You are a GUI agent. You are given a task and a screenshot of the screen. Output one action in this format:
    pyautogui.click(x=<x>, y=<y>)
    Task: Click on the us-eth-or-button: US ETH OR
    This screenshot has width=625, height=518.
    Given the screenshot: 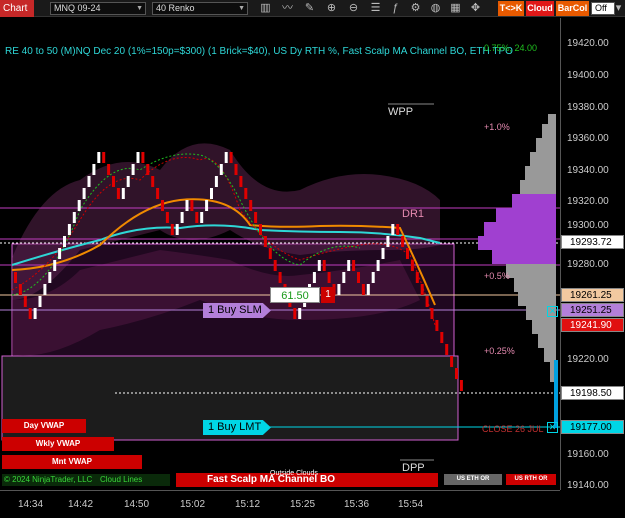 What is the action you would take?
    pyautogui.click(x=473, y=479)
    